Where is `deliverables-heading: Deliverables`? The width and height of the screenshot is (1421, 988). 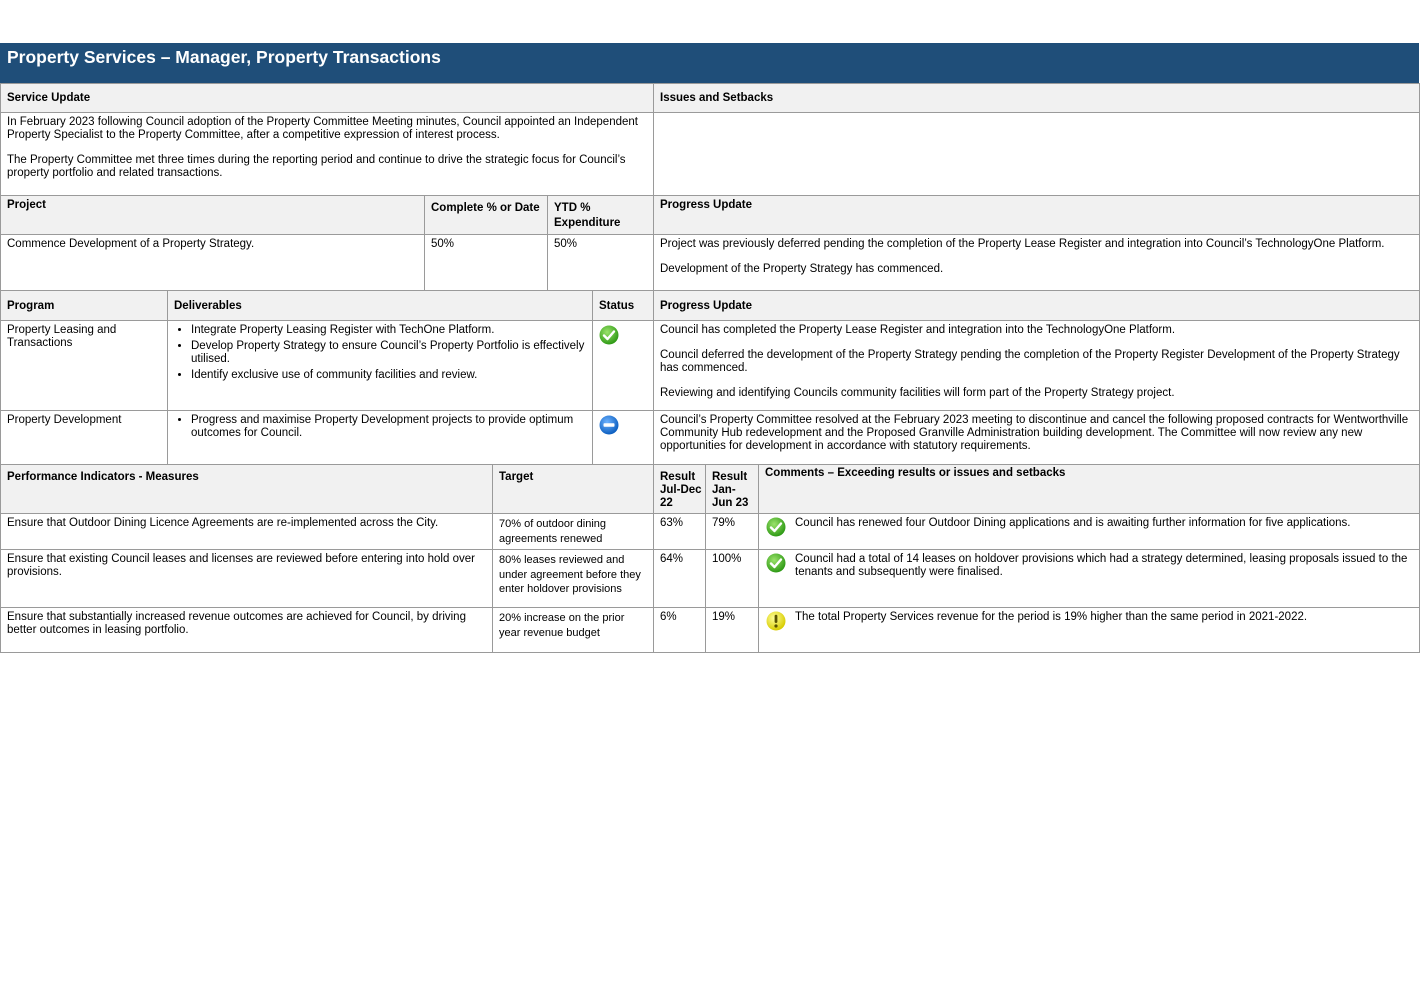 deliverables-heading: Deliverables is located at coordinates (380, 305).